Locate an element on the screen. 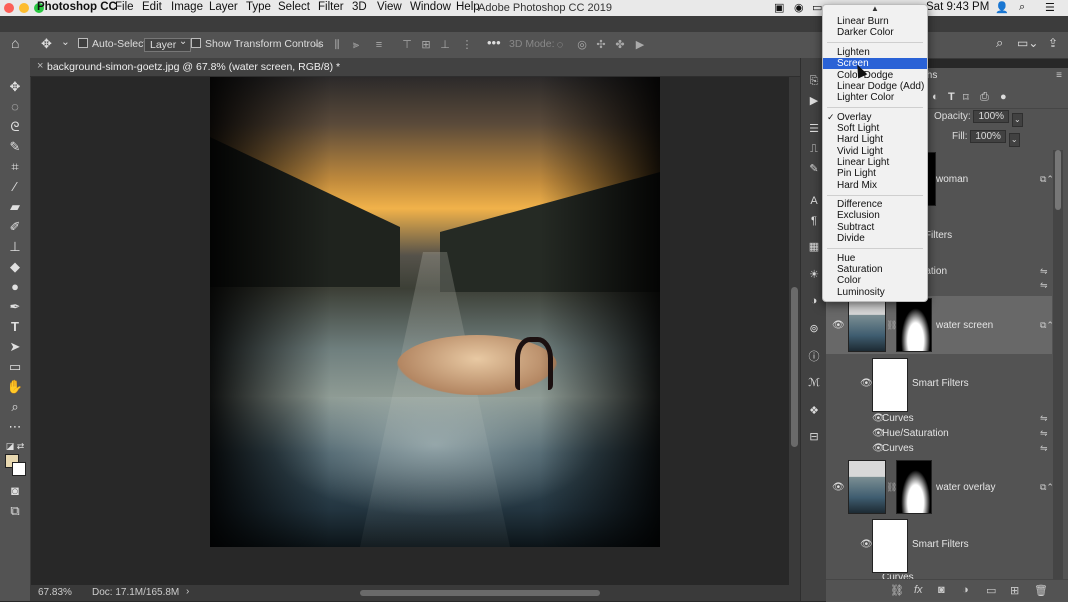 This screenshot has height=602, width=1068. menu-view: View is located at coordinates (389, 7).